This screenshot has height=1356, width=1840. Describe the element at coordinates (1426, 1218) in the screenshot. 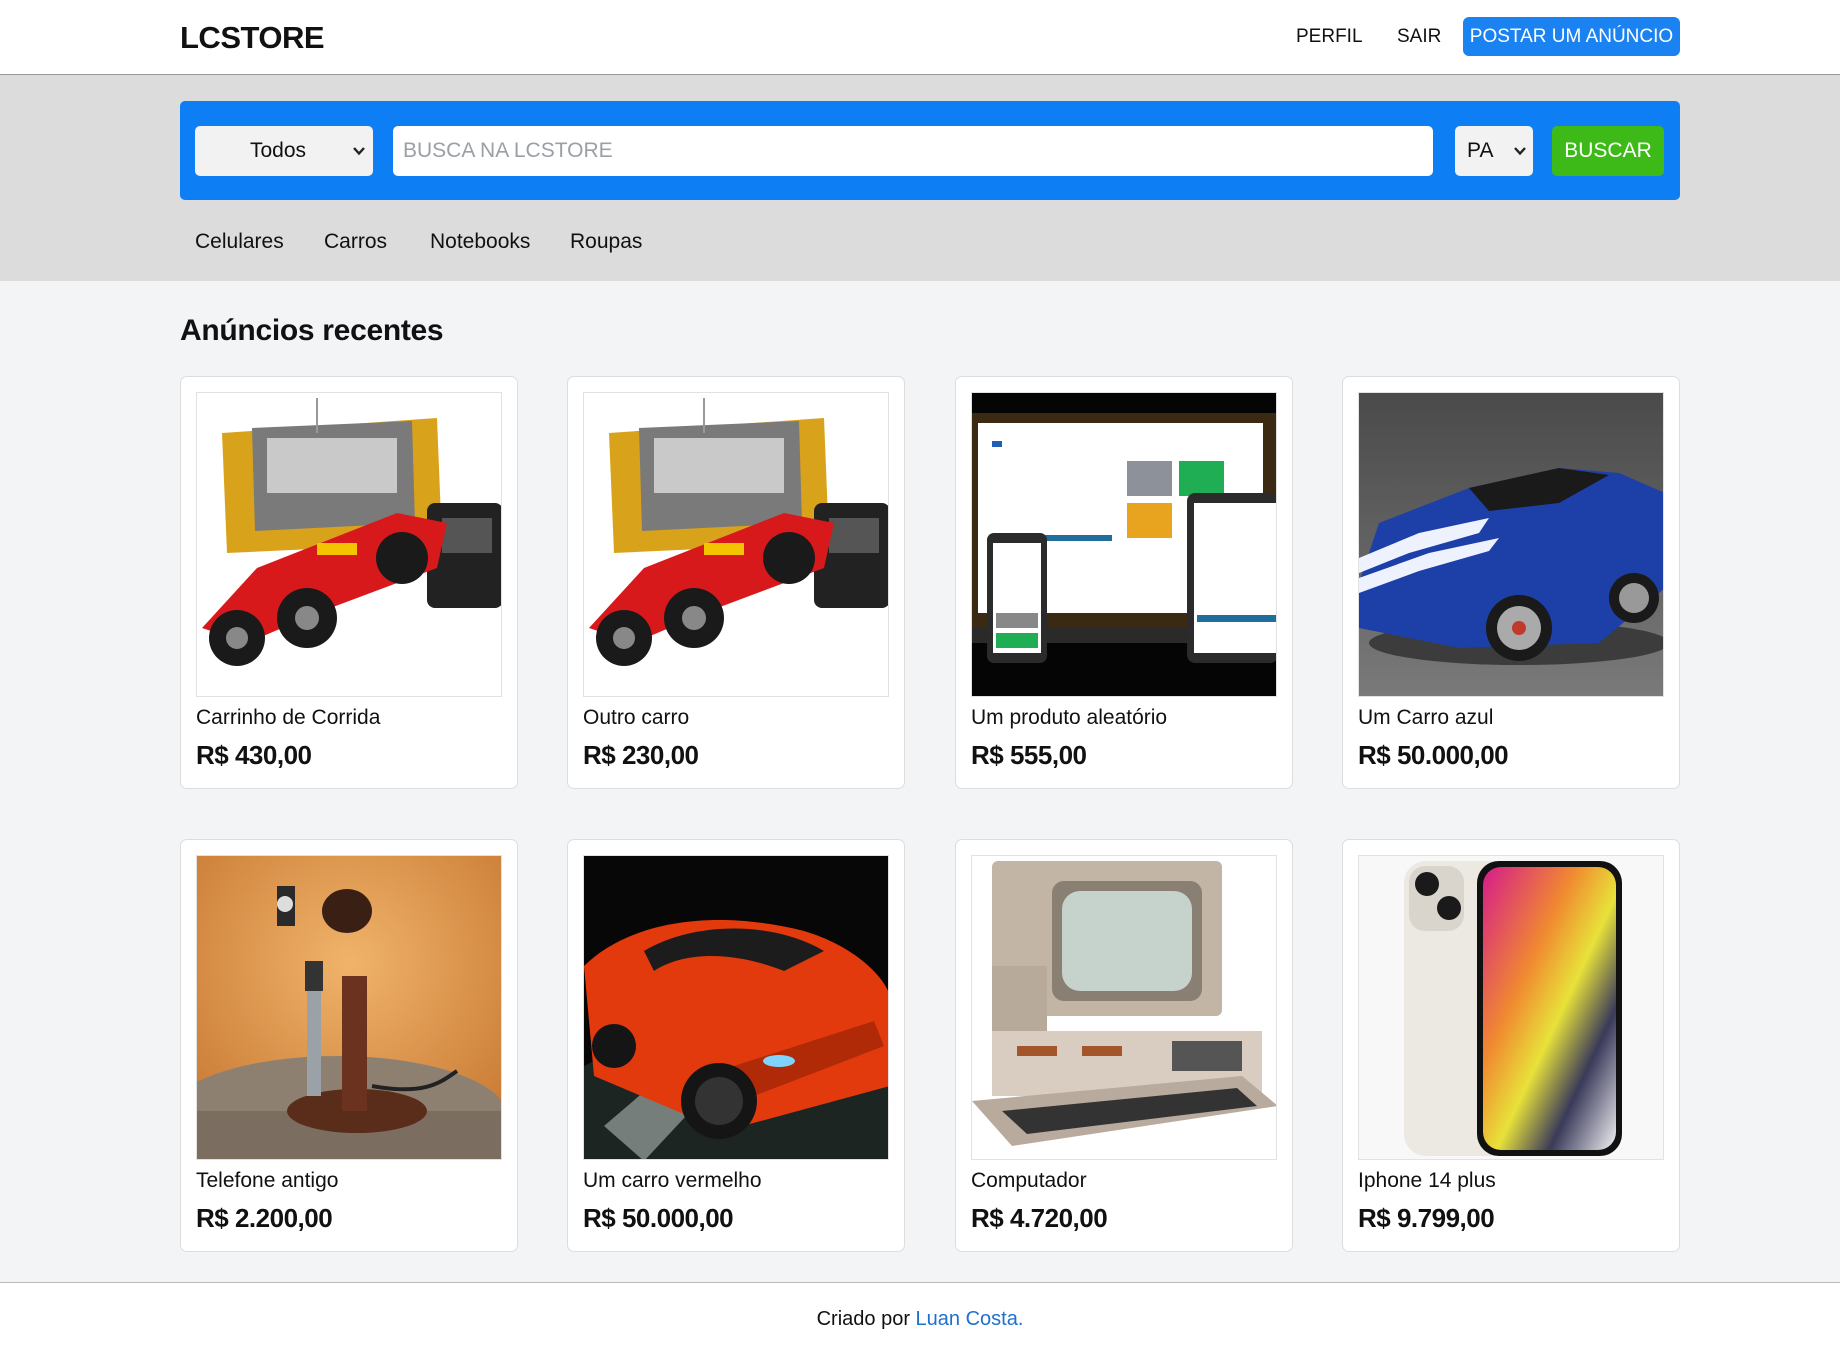

I see `ad-price: R$ 9.799,00` at that location.